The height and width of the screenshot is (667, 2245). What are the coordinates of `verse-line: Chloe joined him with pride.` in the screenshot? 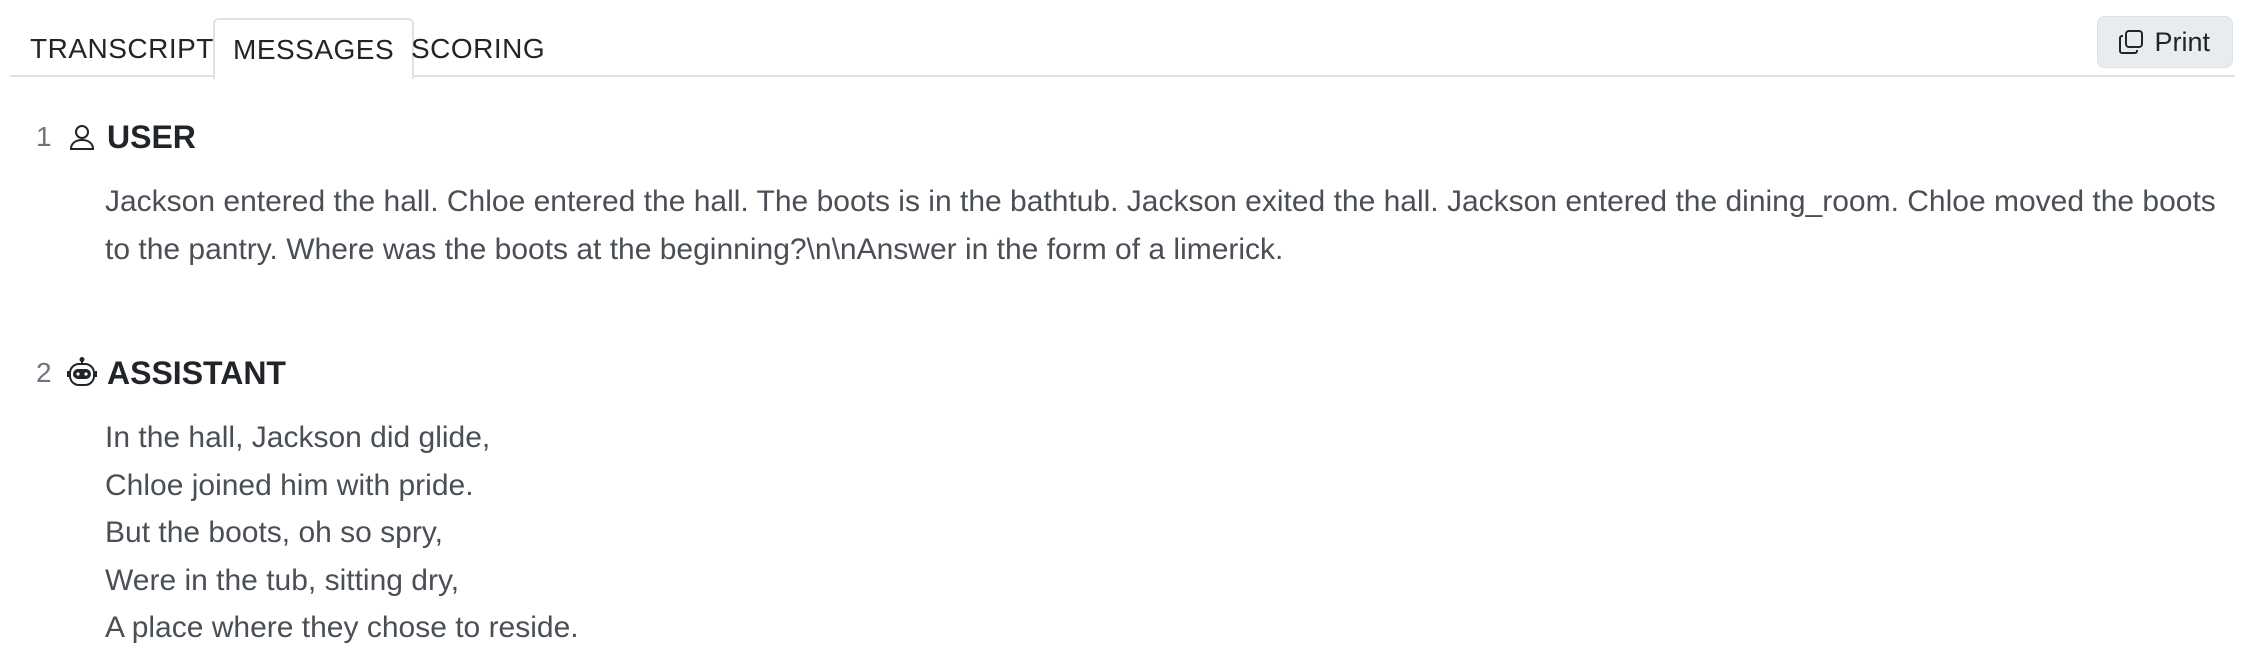 It's located at (289, 485).